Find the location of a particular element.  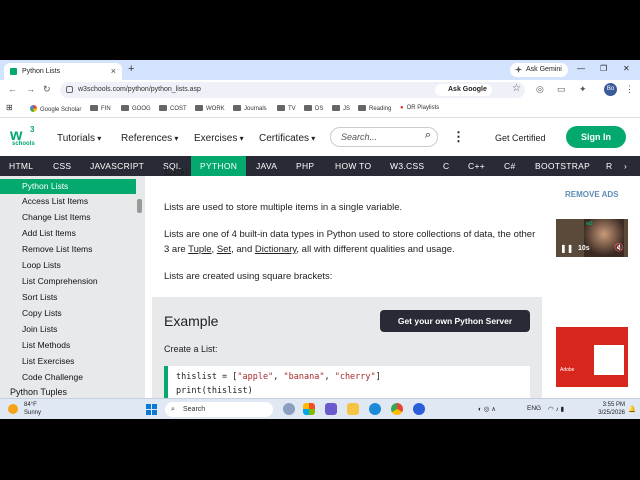

sidebar-item-methods: List Methods is located at coordinates (46, 345).